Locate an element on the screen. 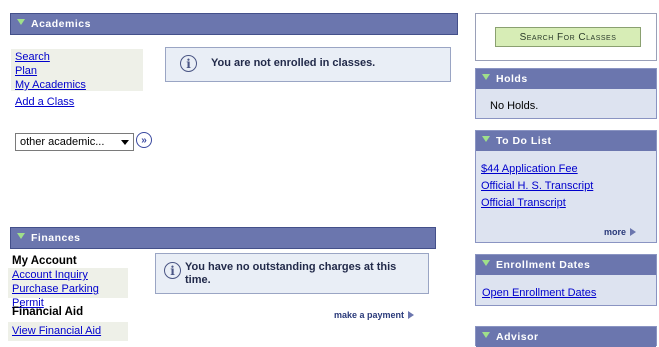 The height and width of the screenshot is (347, 659). search-for-classes-button: Search For Classes is located at coordinates (568, 37).